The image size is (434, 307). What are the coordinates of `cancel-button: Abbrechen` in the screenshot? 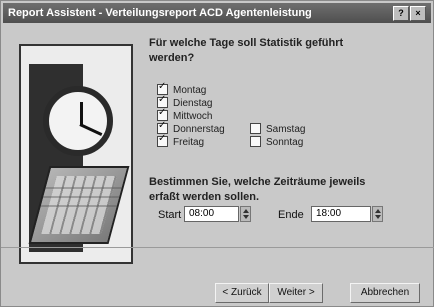 It's located at (385, 293).